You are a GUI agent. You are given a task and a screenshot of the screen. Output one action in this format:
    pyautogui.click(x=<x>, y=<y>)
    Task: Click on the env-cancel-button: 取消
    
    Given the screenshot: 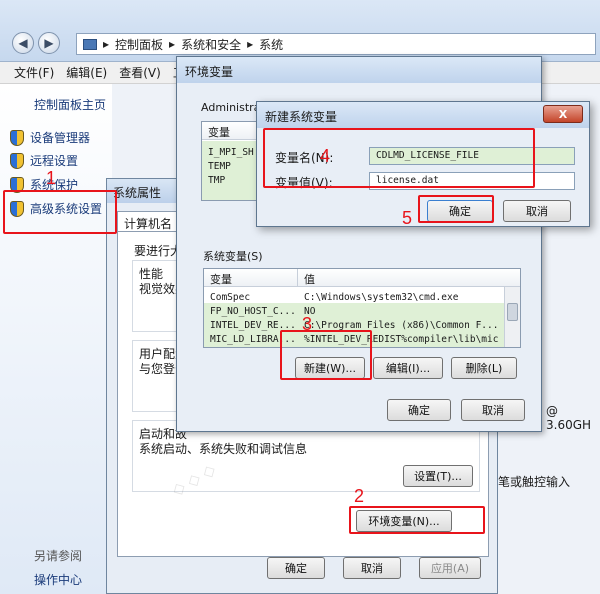 What is the action you would take?
    pyautogui.click(x=493, y=410)
    